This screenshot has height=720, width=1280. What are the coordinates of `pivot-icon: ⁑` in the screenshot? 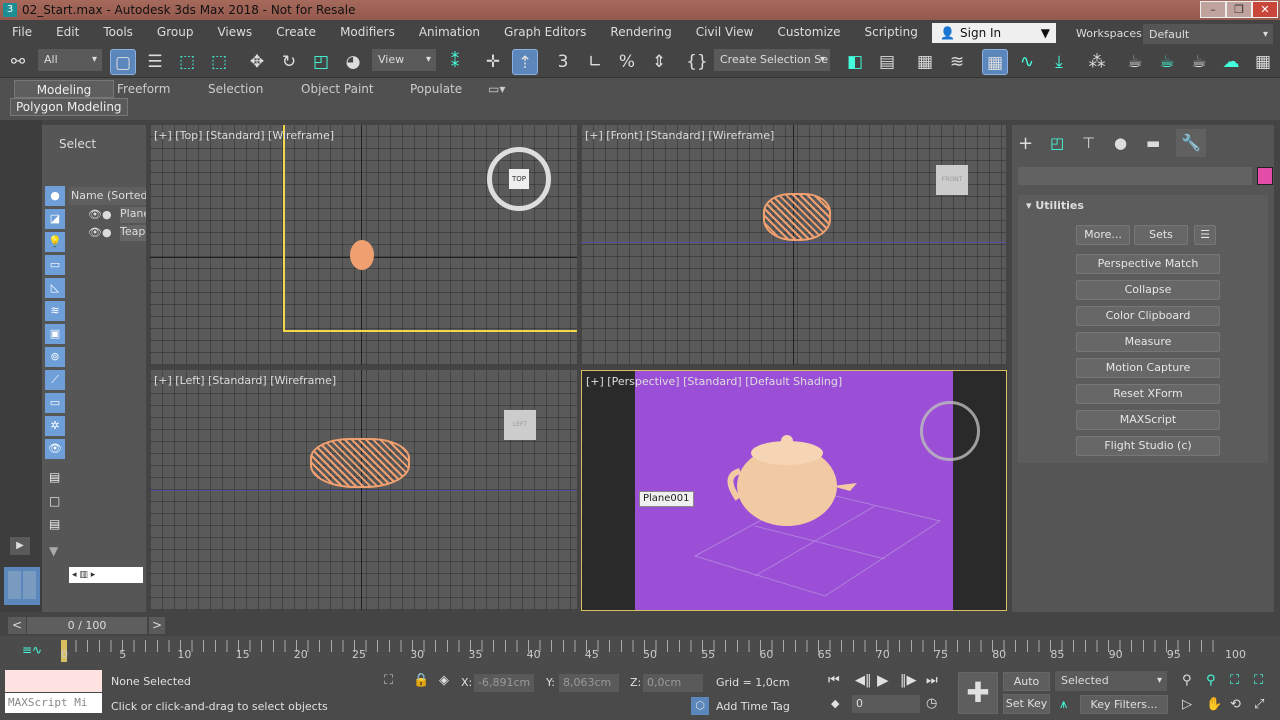 It's located at (455, 62).